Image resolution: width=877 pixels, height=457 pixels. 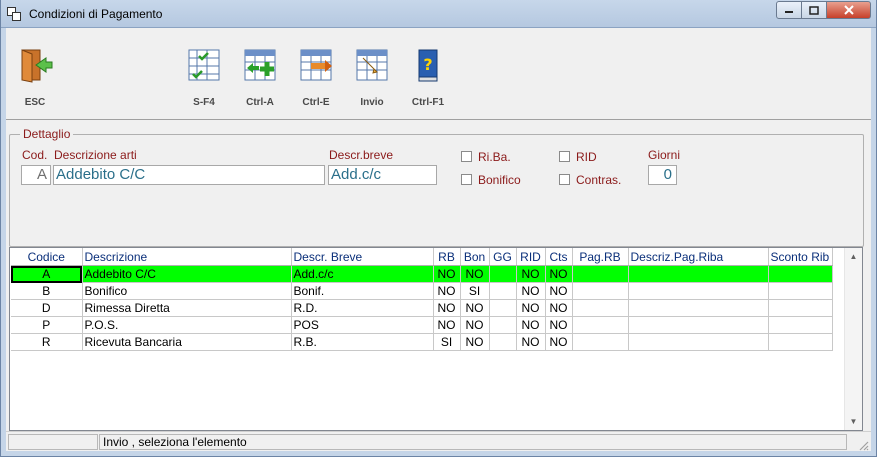 I want to click on toolbar-button-ctrl-e: Ctrl-E, so click(x=316, y=77).